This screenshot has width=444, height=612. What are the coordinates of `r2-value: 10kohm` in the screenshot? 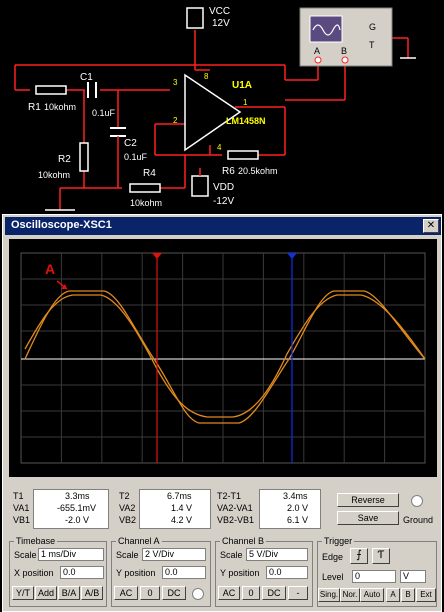 It's located at (54, 175).